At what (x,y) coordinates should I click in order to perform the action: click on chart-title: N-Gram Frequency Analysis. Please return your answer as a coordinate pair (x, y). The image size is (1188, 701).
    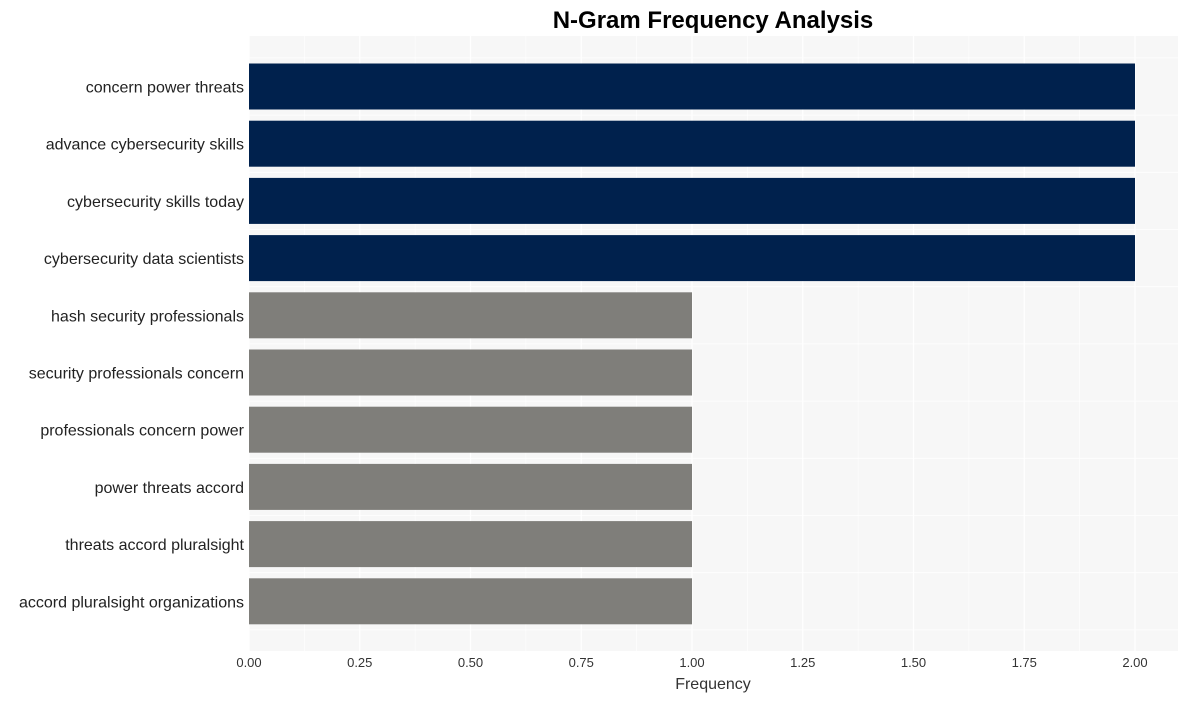
    Looking at the image, I should click on (713, 20).